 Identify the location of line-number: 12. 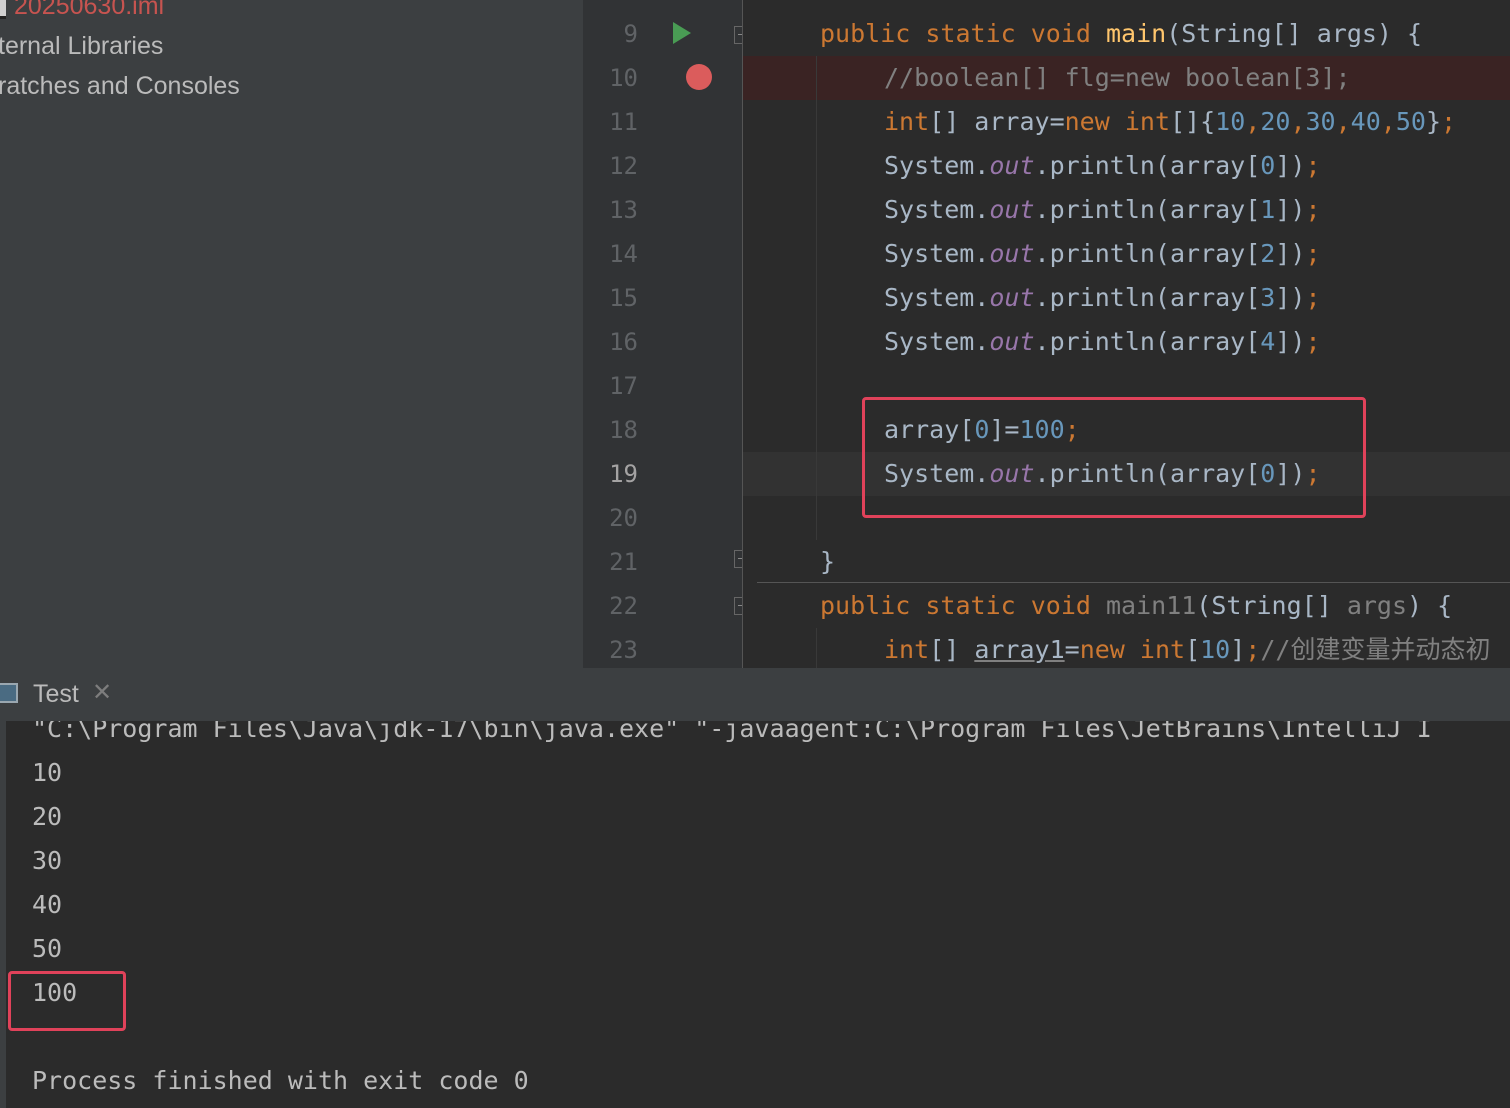
(623, 166).